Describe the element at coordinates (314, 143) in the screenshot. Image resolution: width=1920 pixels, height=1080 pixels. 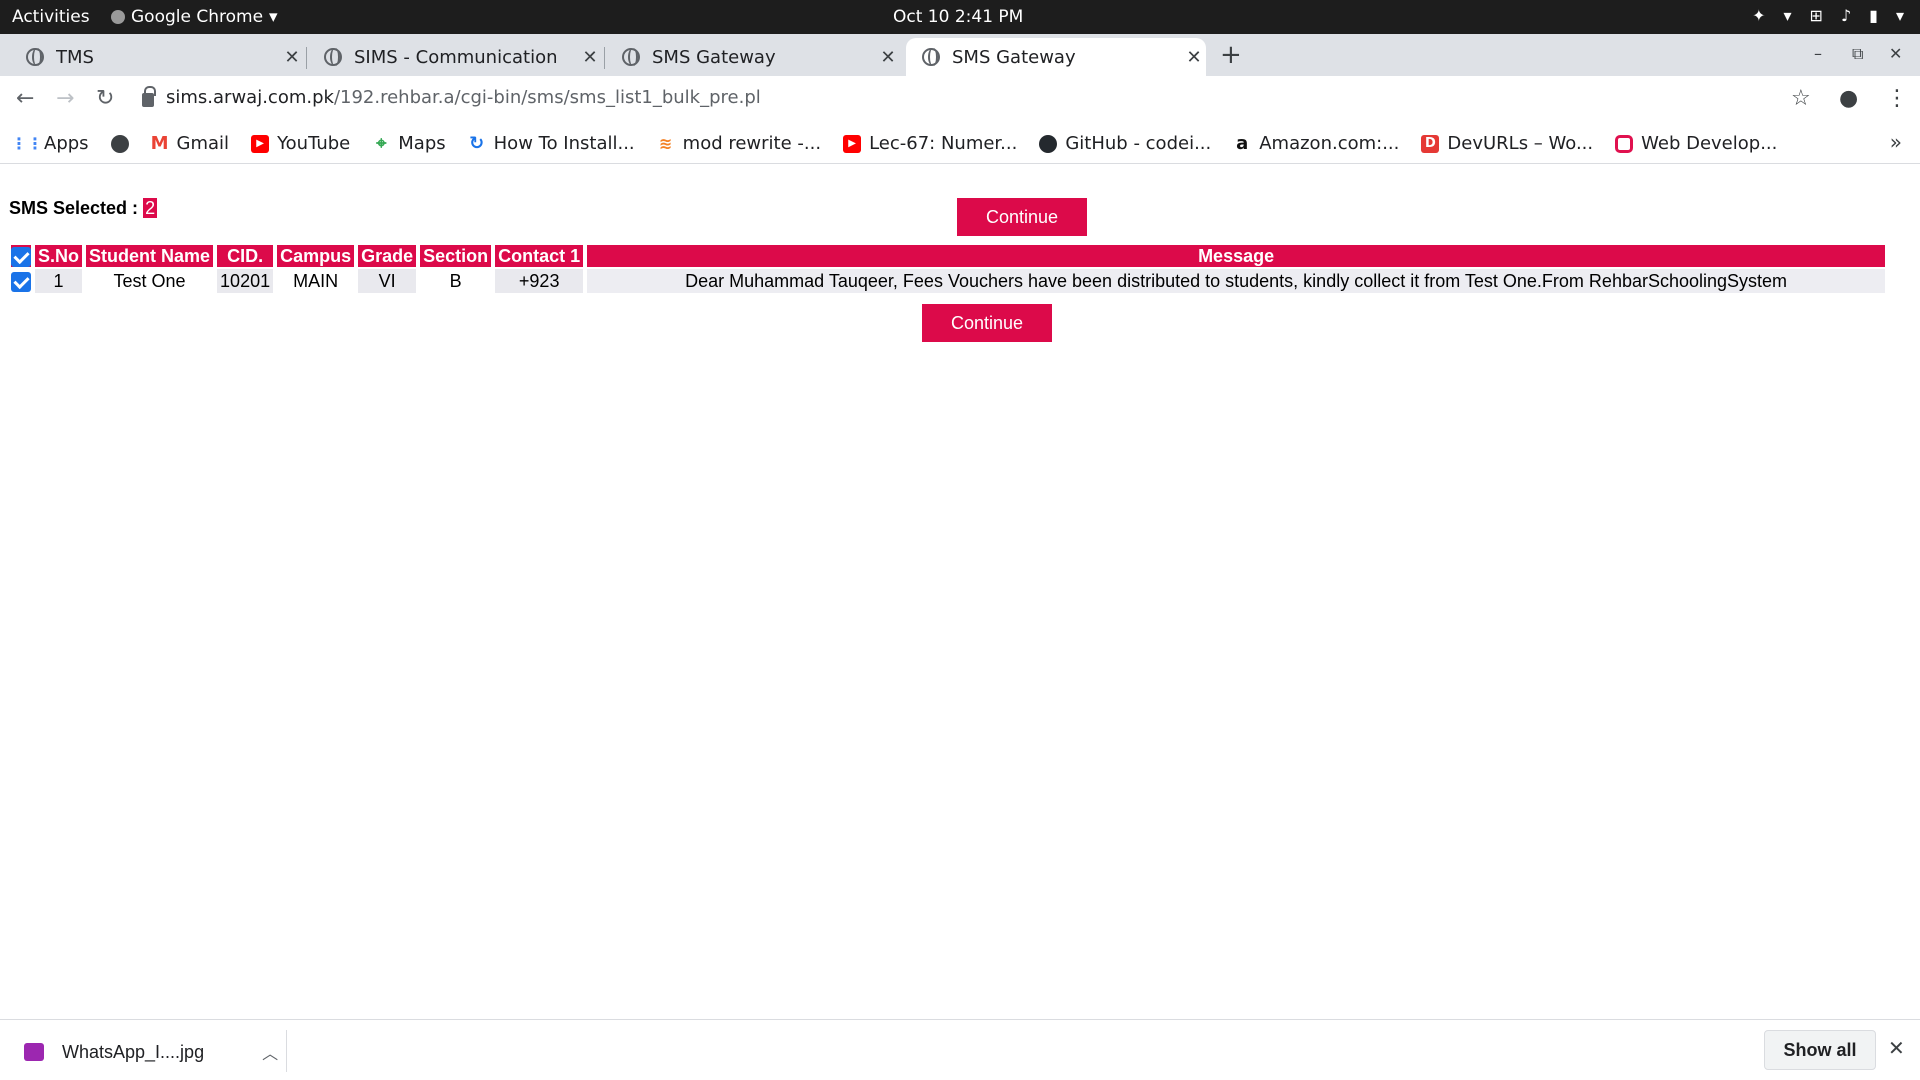
I see `bookmark-label: YouTube` at that location.